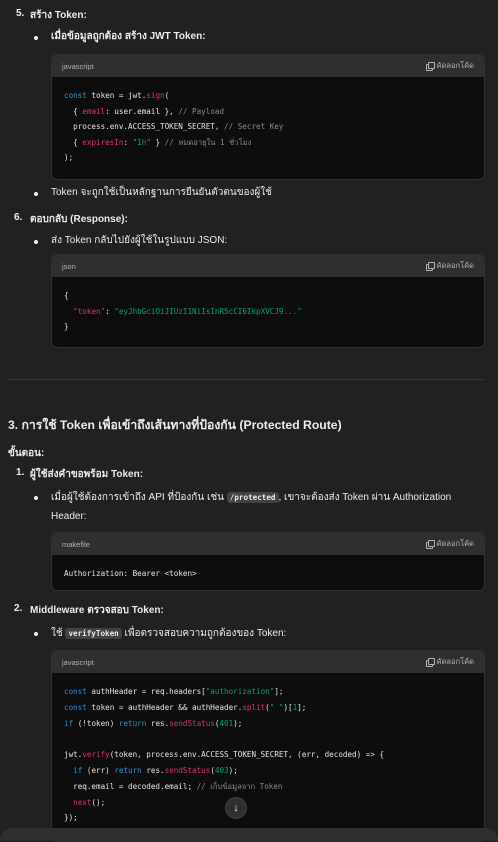 This screenshot has width=498, height=842. I want to click on arrow-down-icon: ↓, so click(236, 808).